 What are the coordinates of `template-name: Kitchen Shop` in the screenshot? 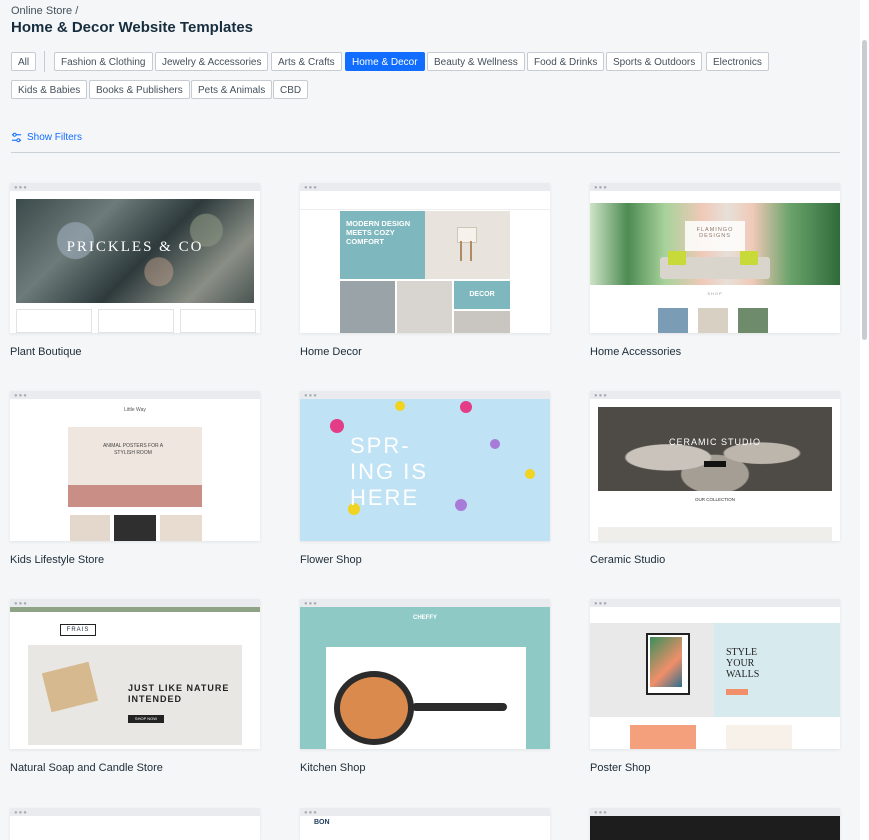 It's located at (332, 768).